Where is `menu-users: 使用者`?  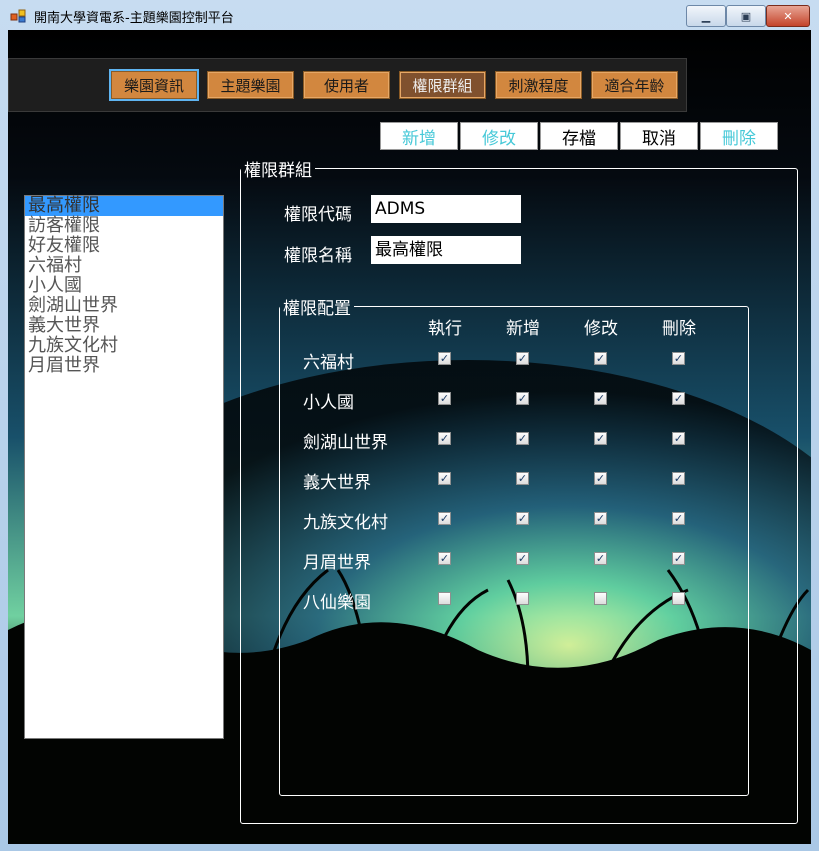
menu-users: 使用者 is located at coordinates (346, 85).